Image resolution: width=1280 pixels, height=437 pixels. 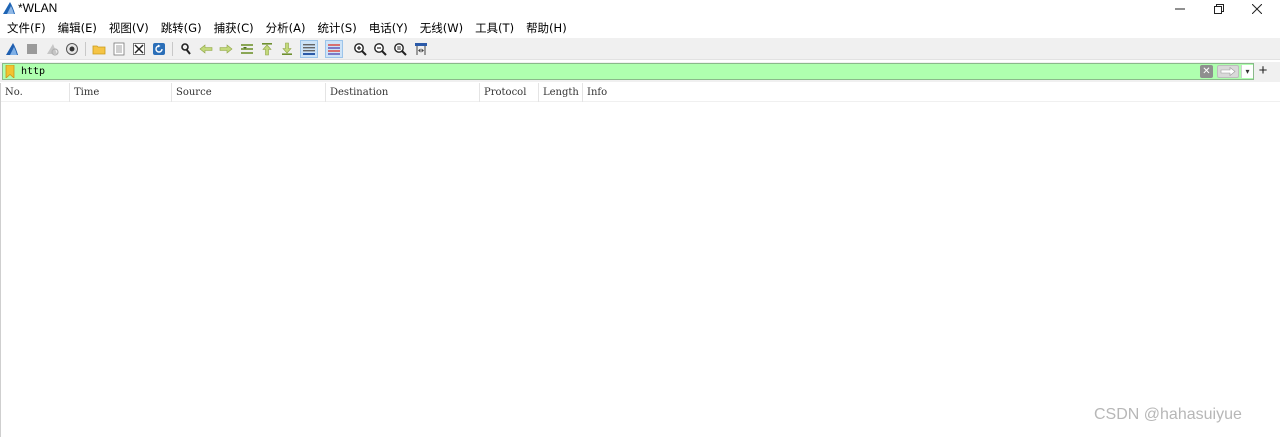 I want to click on go-forward-icon, so click(x=226, y=49).